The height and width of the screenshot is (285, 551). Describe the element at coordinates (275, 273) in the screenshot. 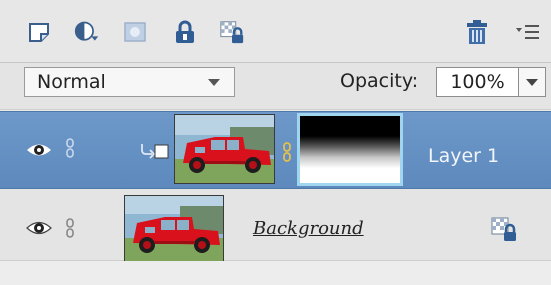

I see `panel-empty-area` at that location.